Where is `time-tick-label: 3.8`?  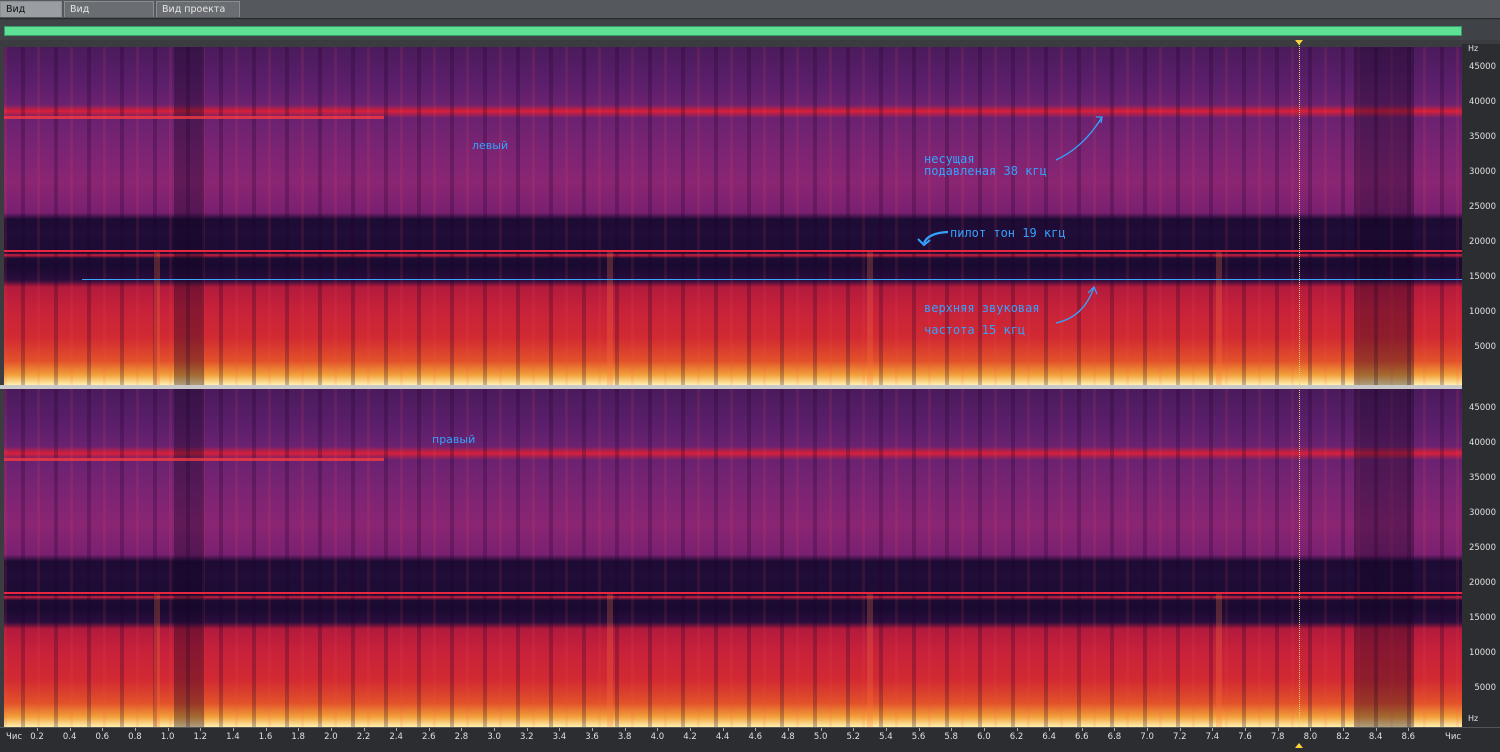
time-tick-label: 3.8 is located at coordinates (624, 737).